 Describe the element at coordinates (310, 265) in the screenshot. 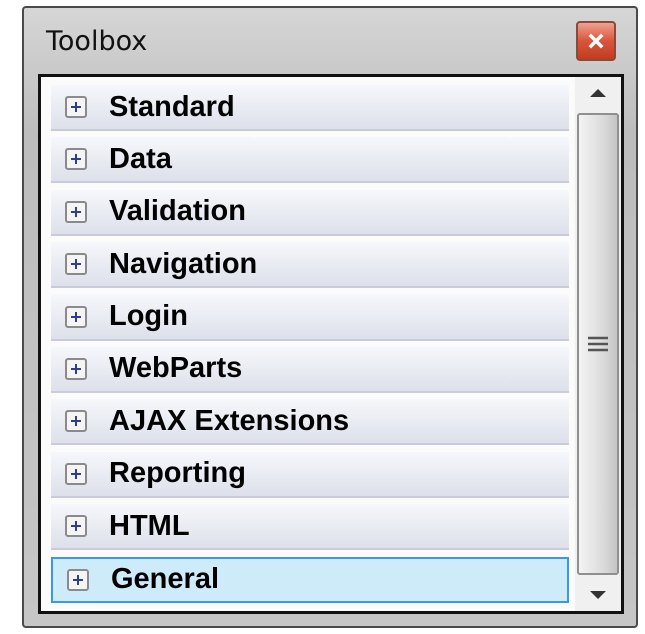

I see `toolbox-group: Navigation` at that location.